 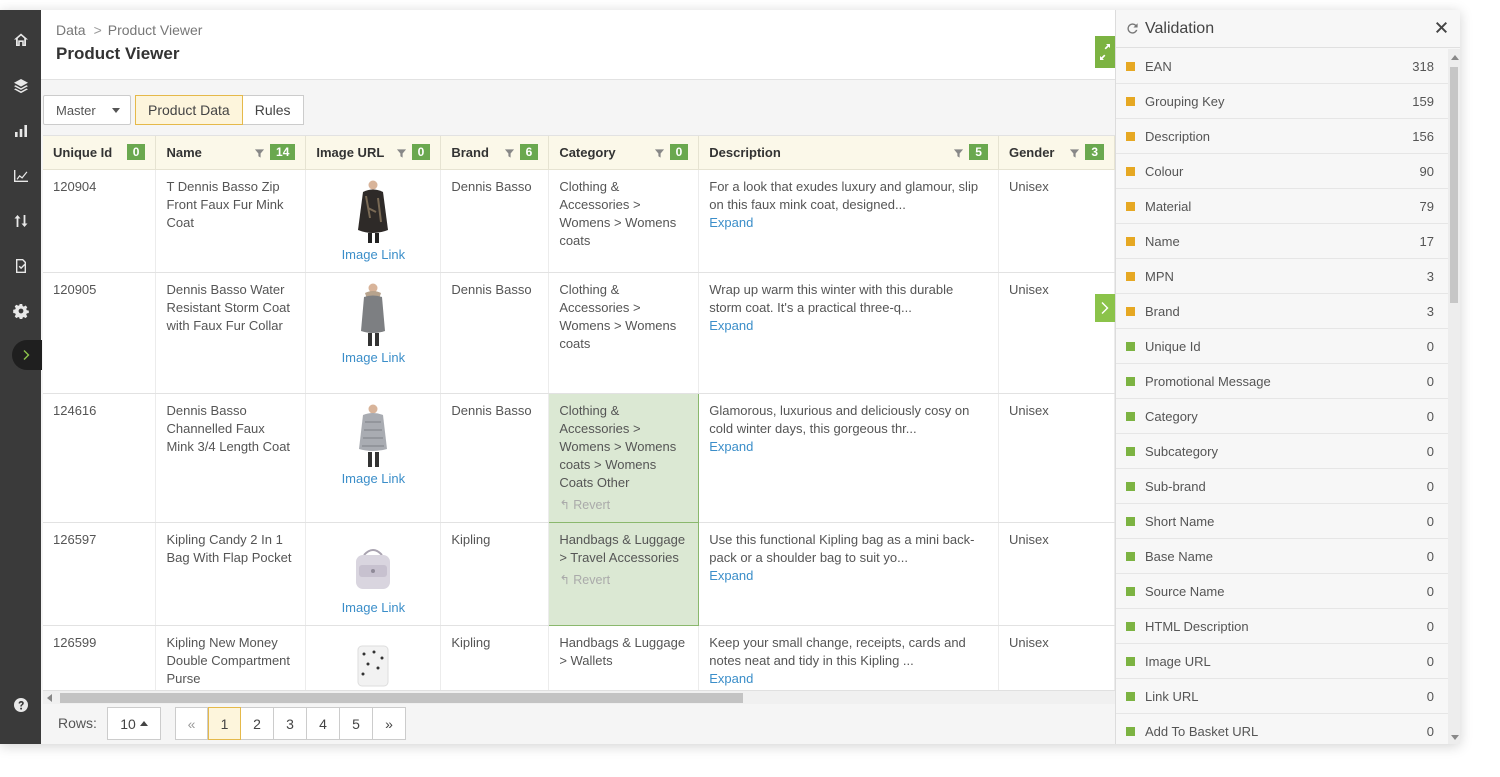 I want to click on validation-item-colour: Colour 90, so click(x=1282, y=171).